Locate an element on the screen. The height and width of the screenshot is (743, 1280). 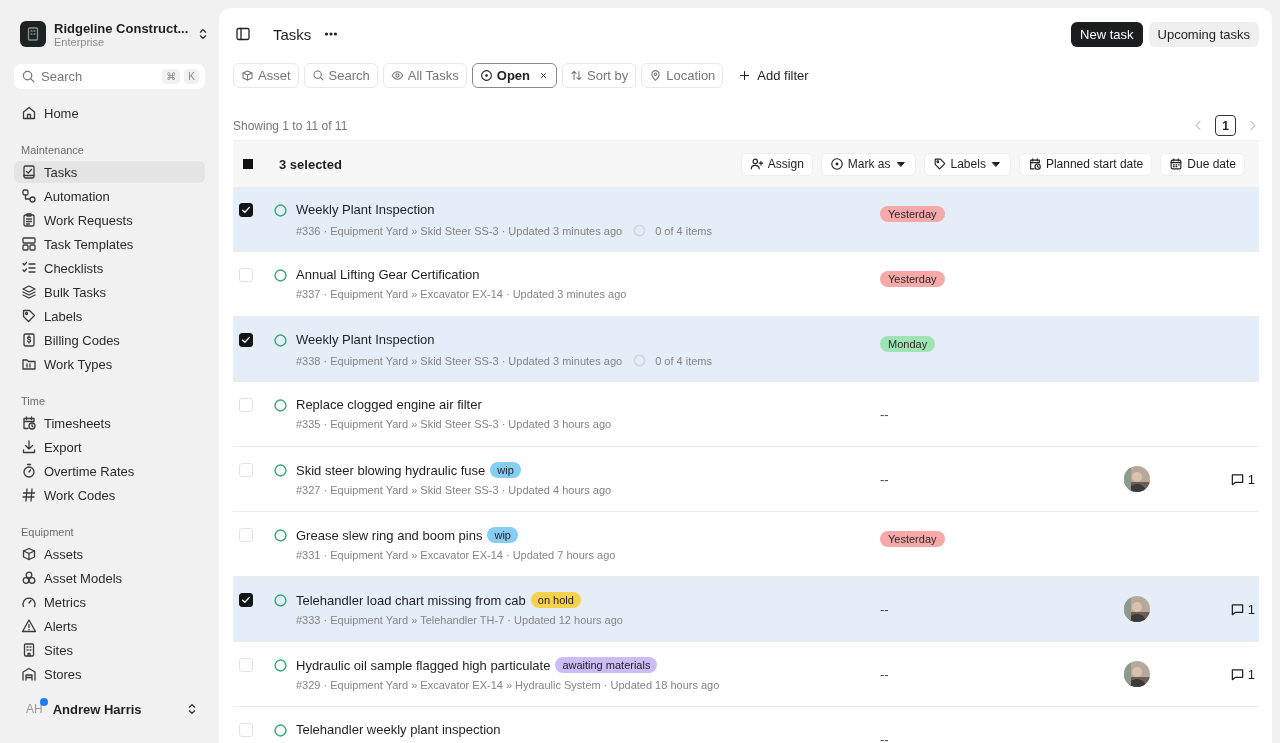
sidebar-item: Checklists is located at coordinates (109, 268).